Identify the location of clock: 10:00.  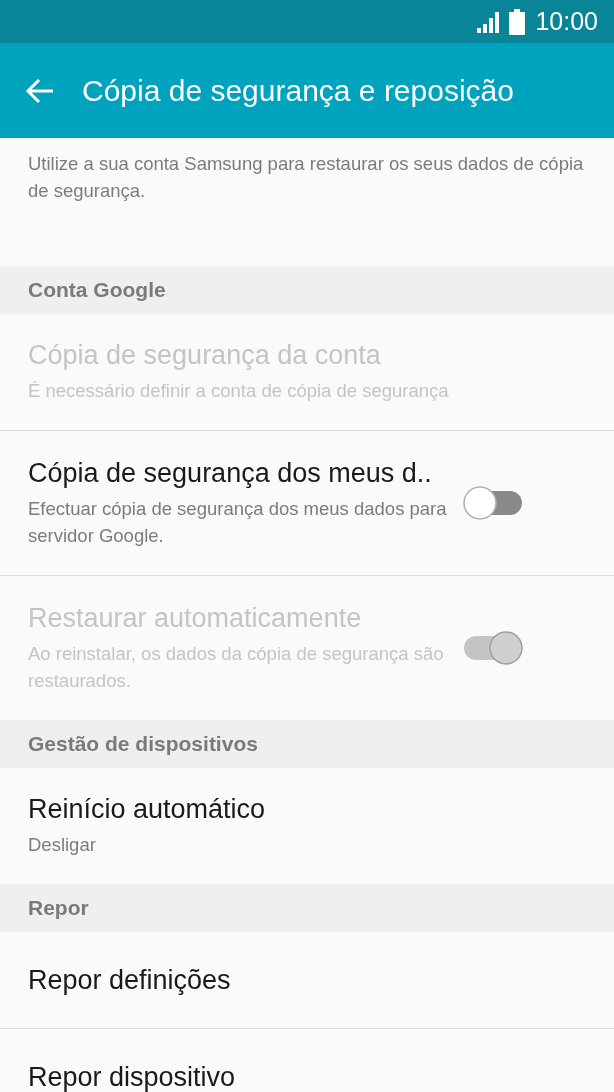
(566, 21).